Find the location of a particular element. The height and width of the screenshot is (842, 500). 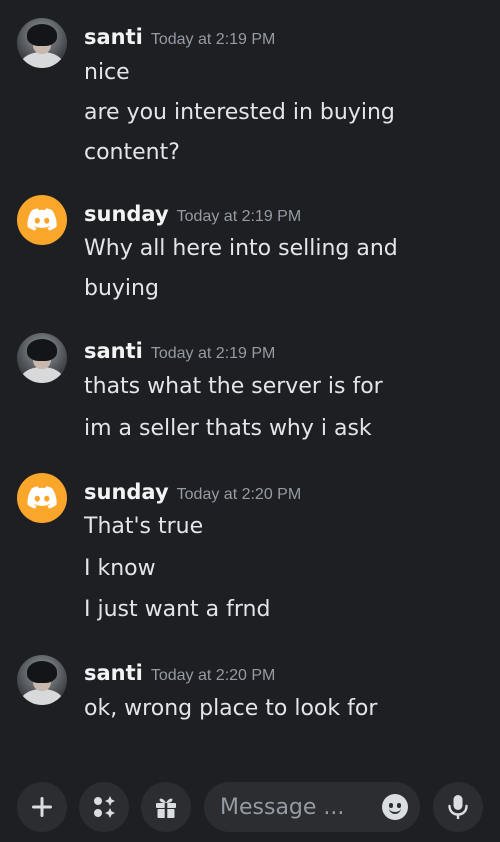

apps-button is located at coordinates (104, 807).